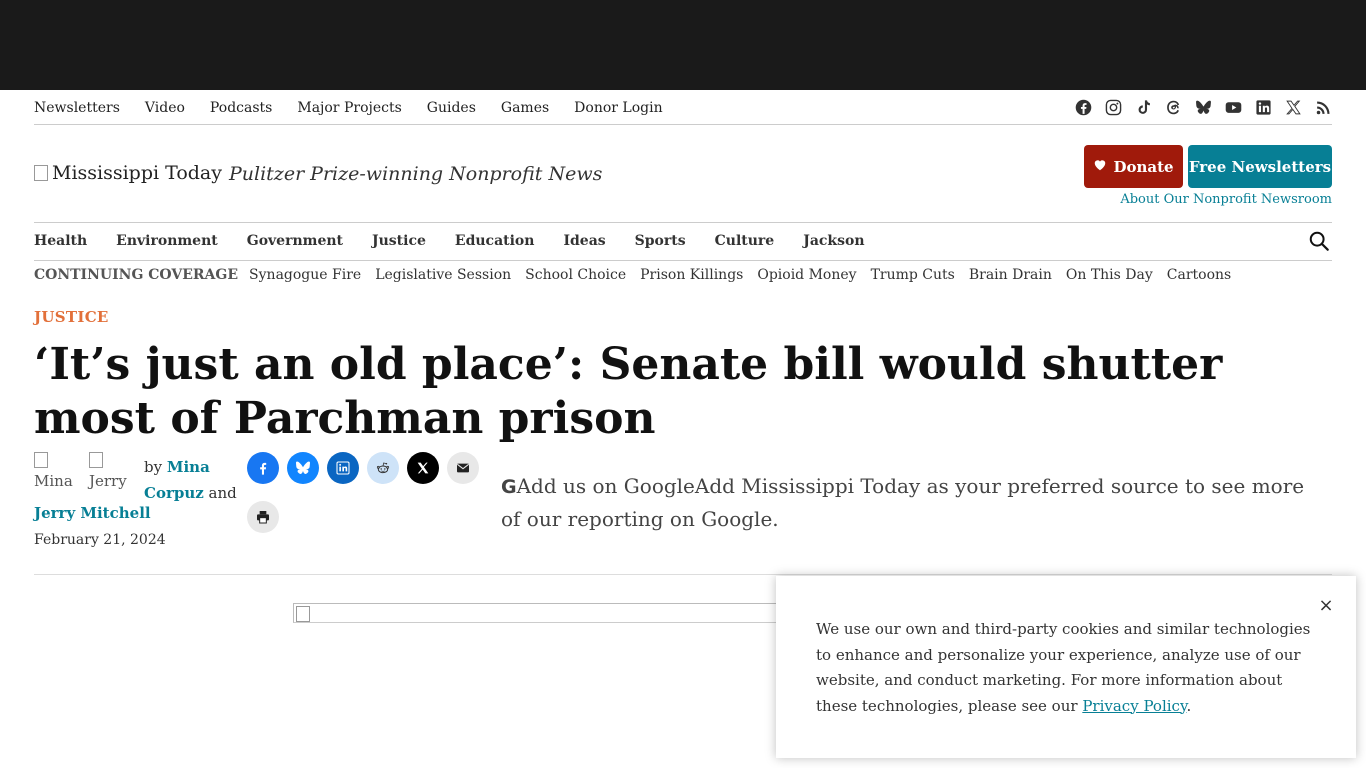  I want to click on social-links, so click(1203, 107).